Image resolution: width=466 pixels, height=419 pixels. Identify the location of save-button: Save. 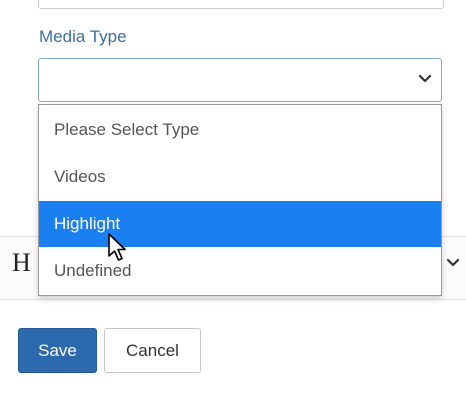
(57, 350).